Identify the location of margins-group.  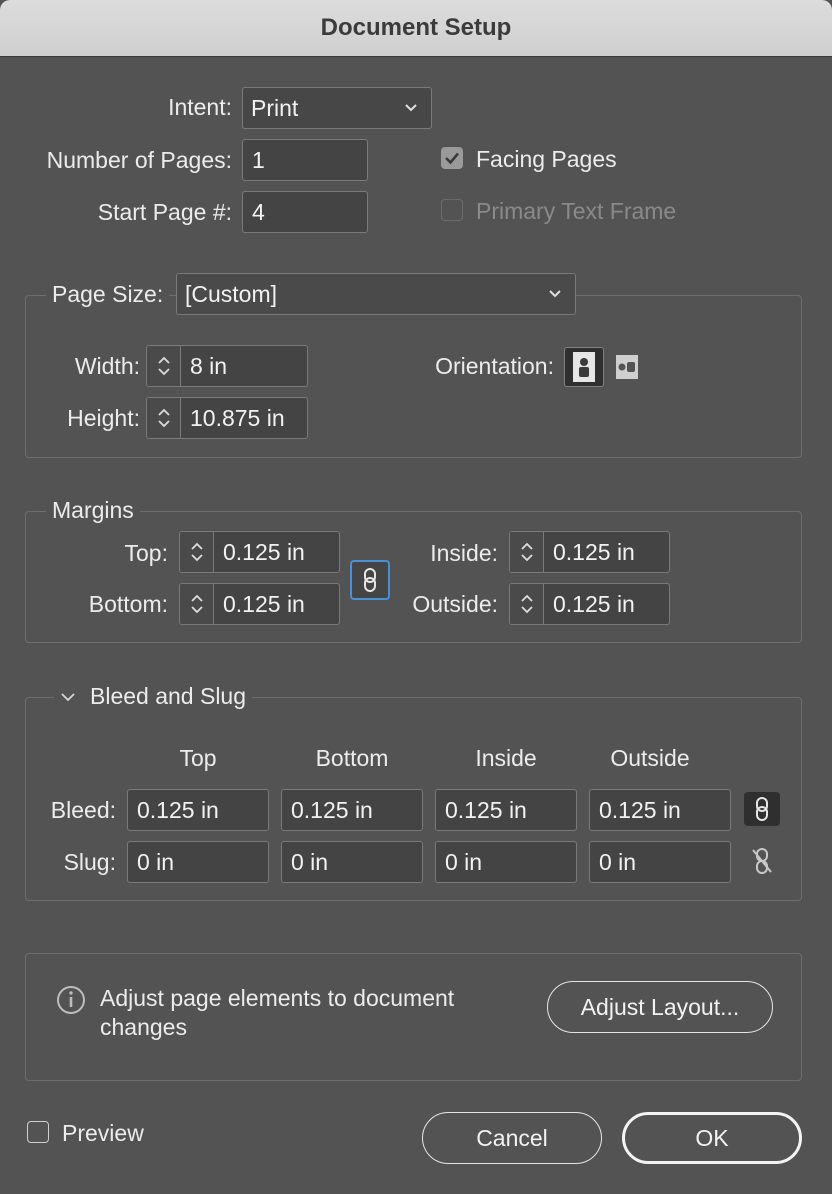
(413, 577).